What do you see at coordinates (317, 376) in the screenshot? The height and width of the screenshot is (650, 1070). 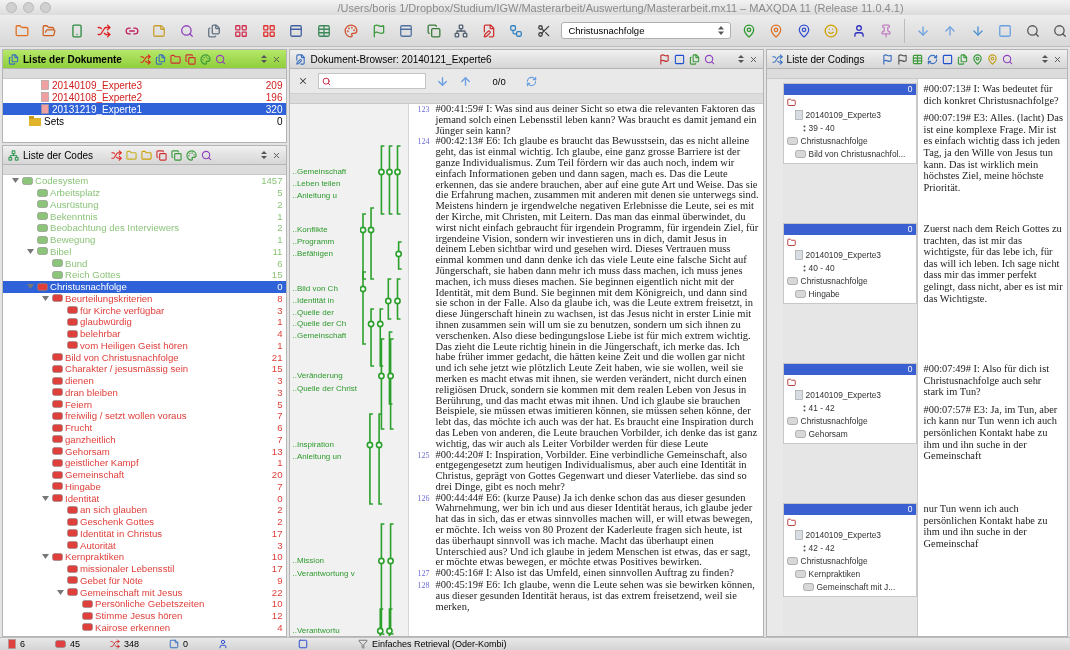 I see `margin-code-label: ..Veränderung` at bounding box center [317, 376].